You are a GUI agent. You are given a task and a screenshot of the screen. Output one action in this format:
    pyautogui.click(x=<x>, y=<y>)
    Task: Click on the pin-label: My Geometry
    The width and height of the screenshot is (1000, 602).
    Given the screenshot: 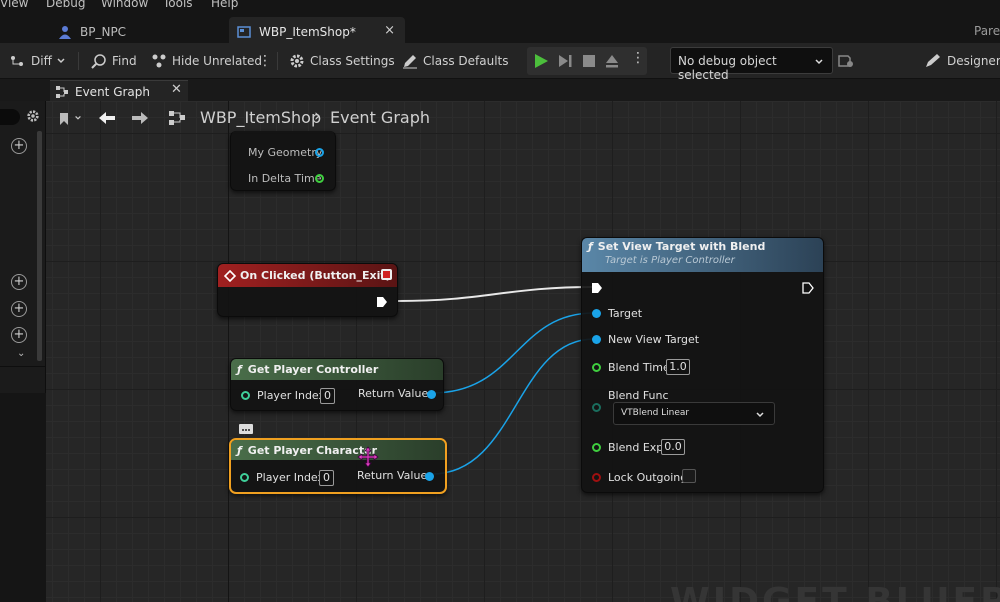 What is the action you would take?
    pyautogui.click(x=285, y=152)
    